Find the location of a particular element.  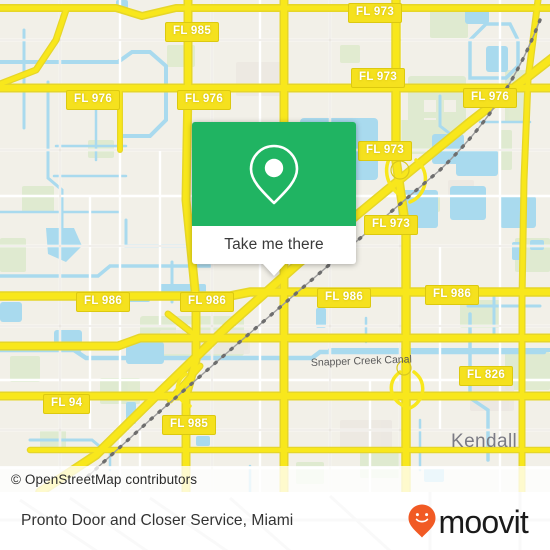

road-shield: FL 94 is located at coordinates (67, 404).